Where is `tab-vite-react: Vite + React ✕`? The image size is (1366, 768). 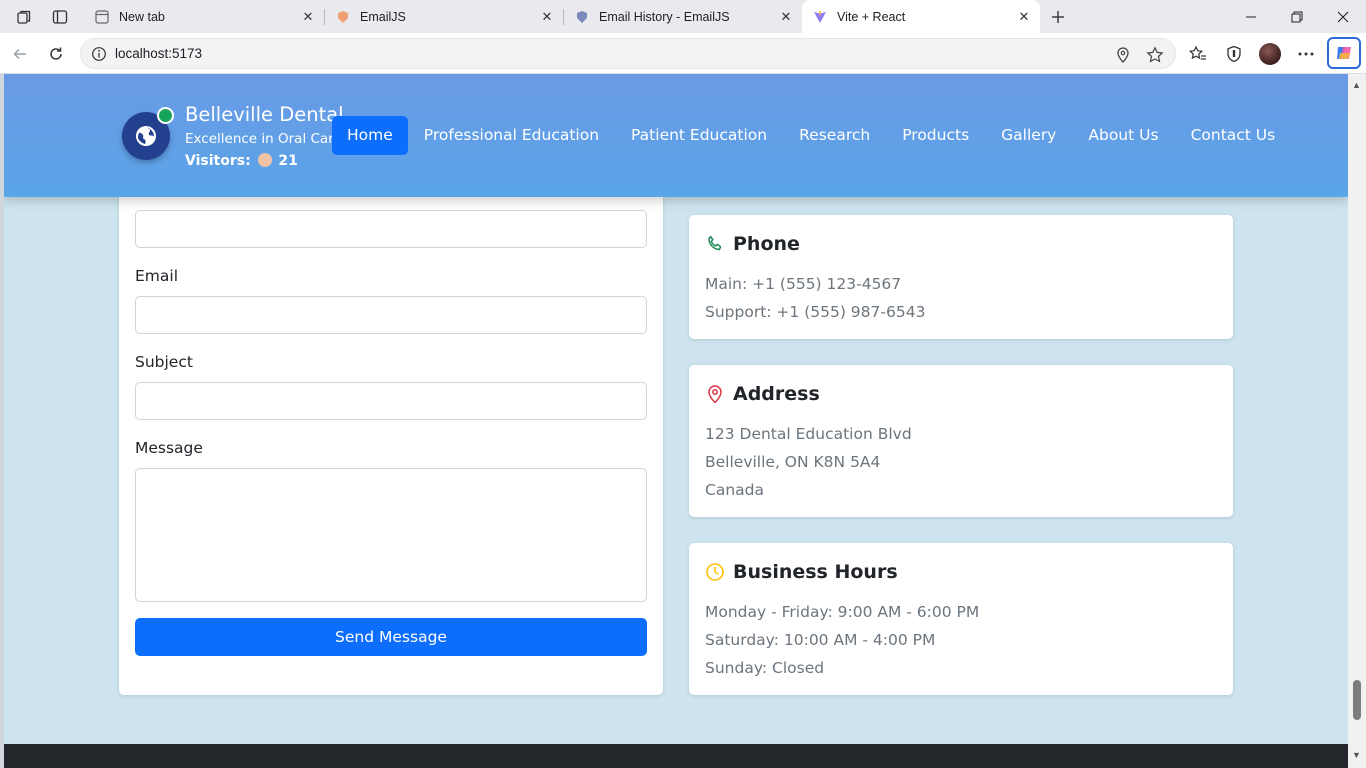 tab-vite-react: Vite + React ✕ is located at coordinates (921, 16).